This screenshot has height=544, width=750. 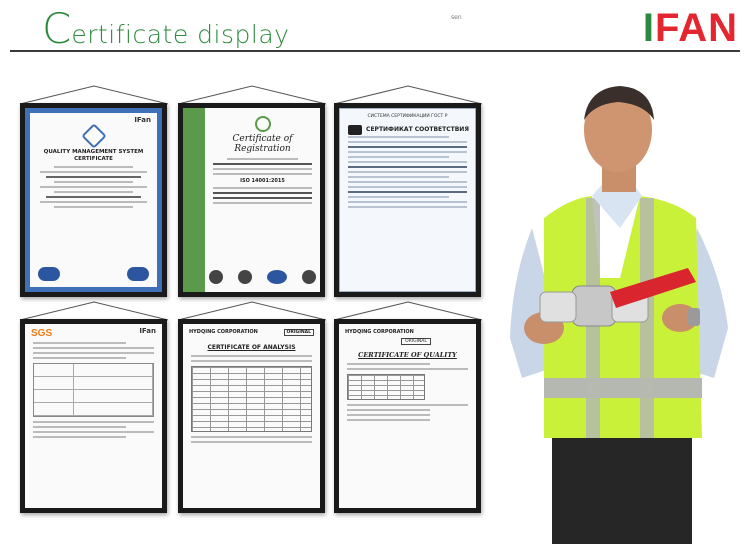 I want to click on certificate-title: Certificate of Registration, so click(x=262, y=144).